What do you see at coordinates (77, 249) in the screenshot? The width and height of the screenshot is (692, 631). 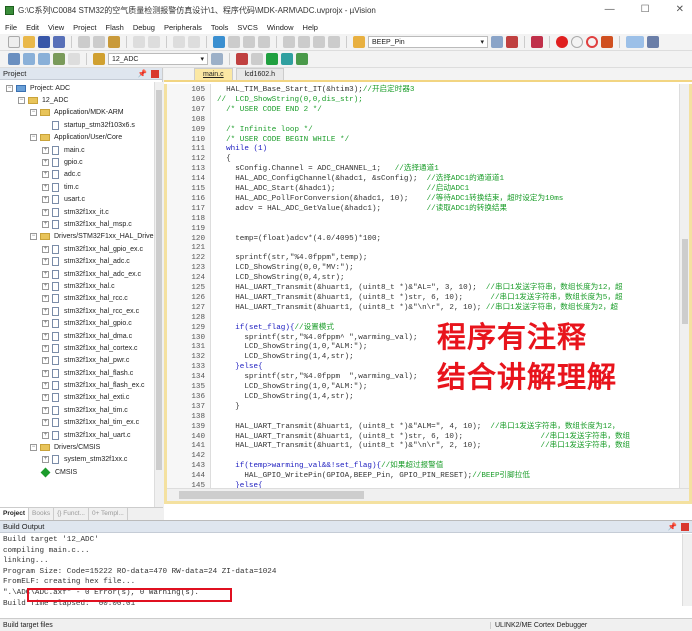 I see `tree-item: + stm32f1xx_hal_gpio_ex.c` at bounding box center [77, 249].